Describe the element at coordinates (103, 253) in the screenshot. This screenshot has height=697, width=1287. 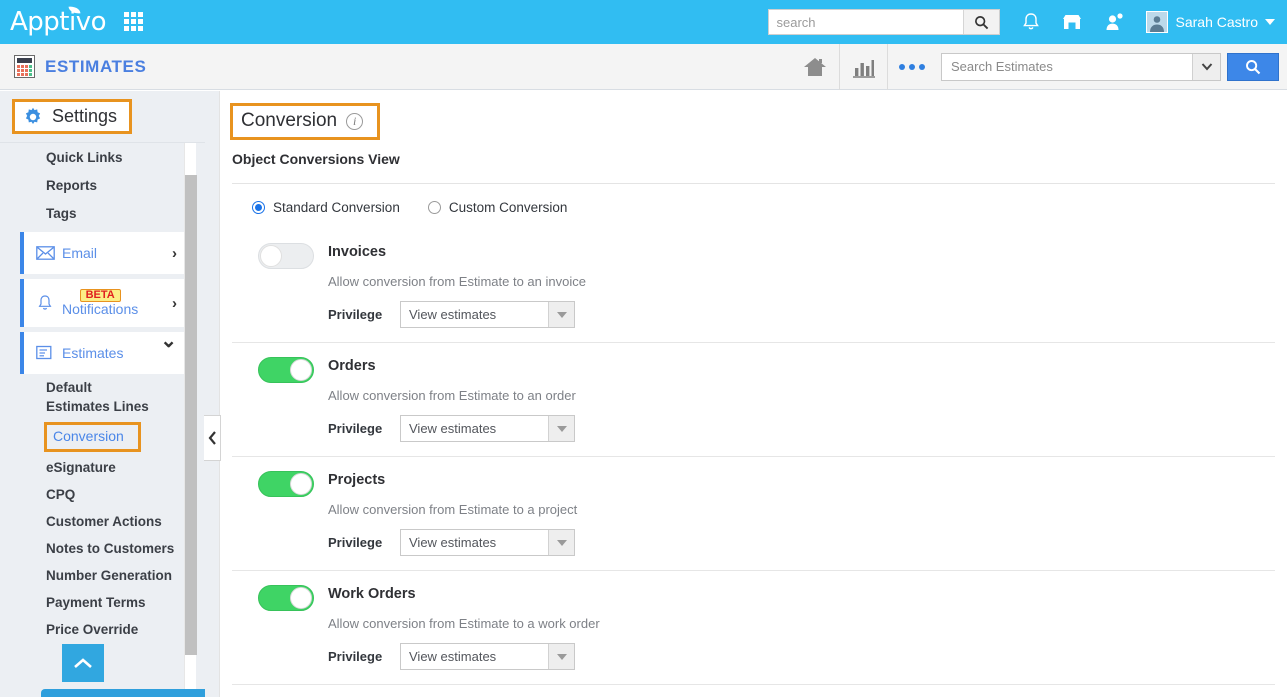
I see `sidebar-item-email: Email ›` at that location.